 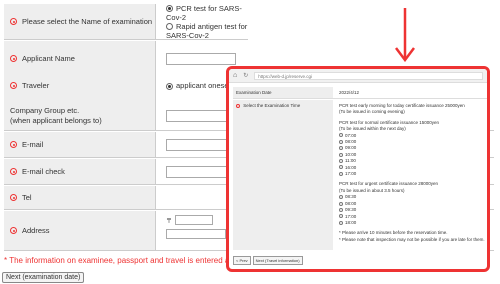 I want to click on label-cell: Please select the Name of examination, so click(x=80, y=21).